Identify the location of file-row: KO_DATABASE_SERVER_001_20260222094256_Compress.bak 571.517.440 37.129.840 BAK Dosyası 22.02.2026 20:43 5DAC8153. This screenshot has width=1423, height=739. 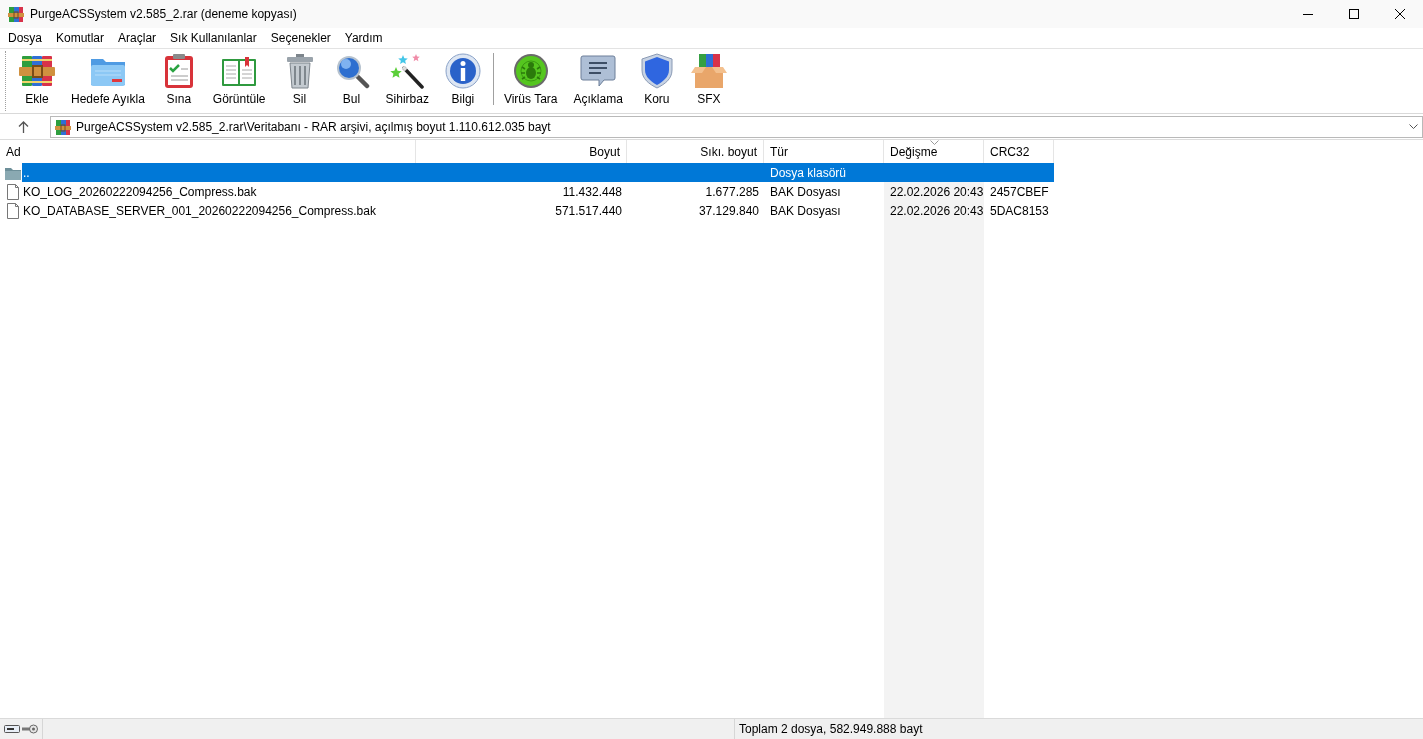
(538, 210).